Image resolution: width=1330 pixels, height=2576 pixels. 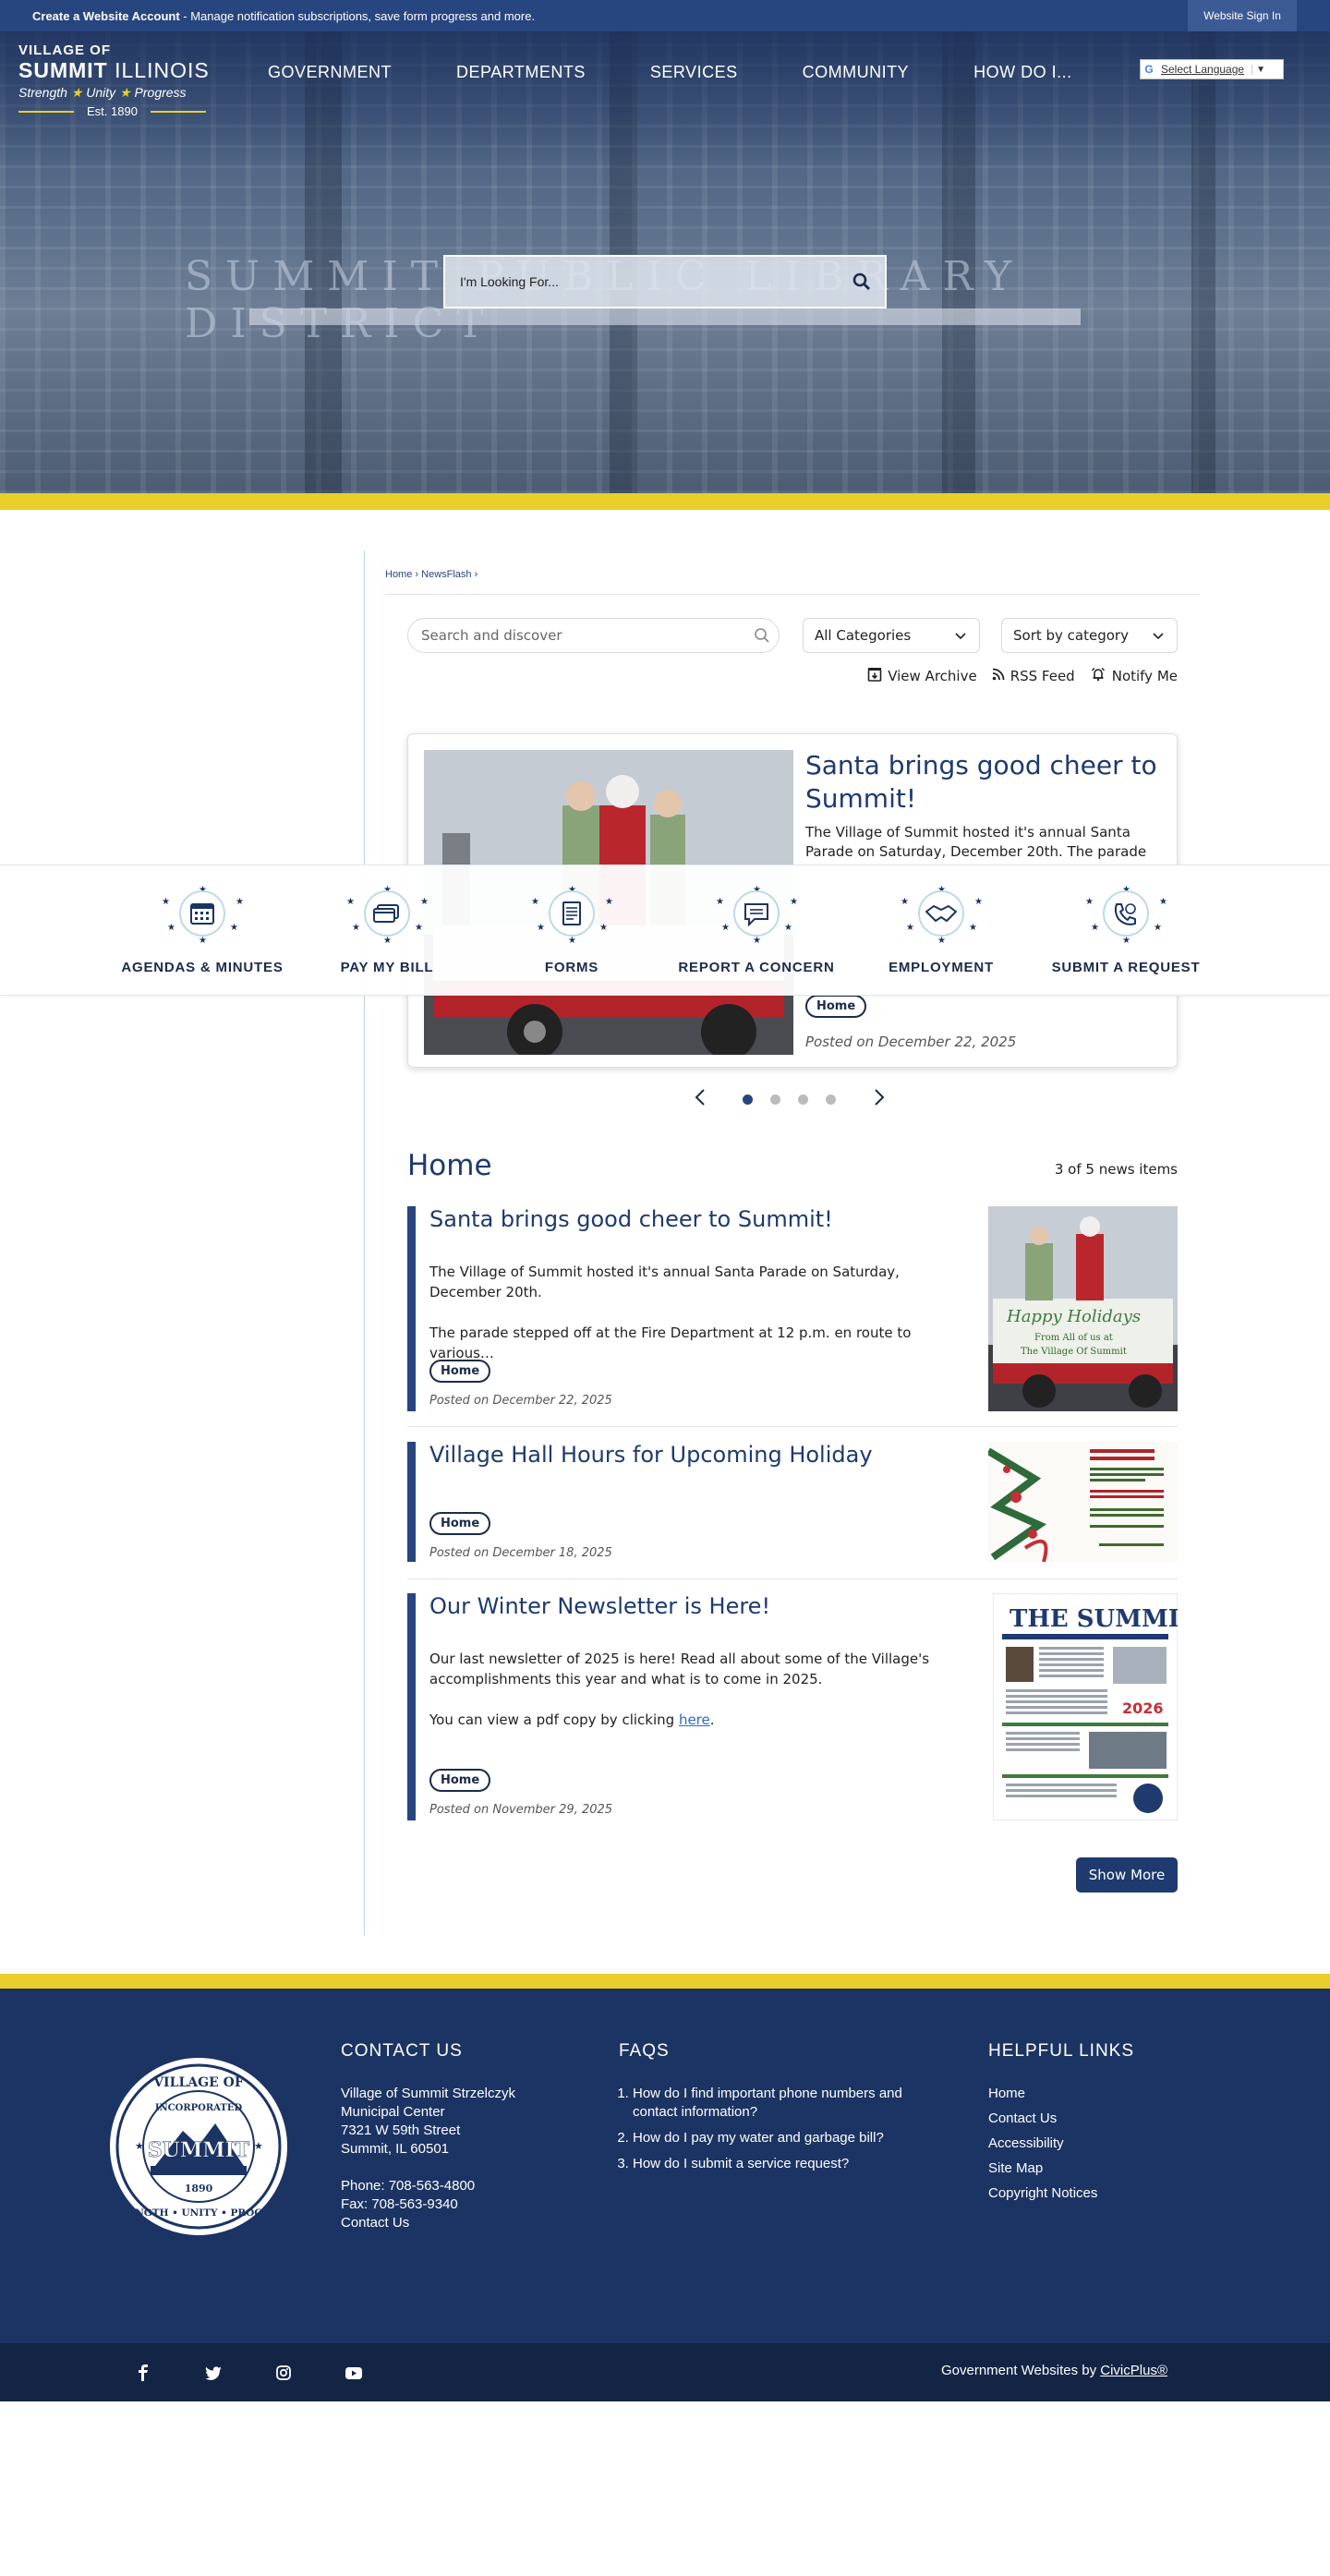 I want to click on seal-top-text: VILLAGE OF, so click(x=198, y=2082).